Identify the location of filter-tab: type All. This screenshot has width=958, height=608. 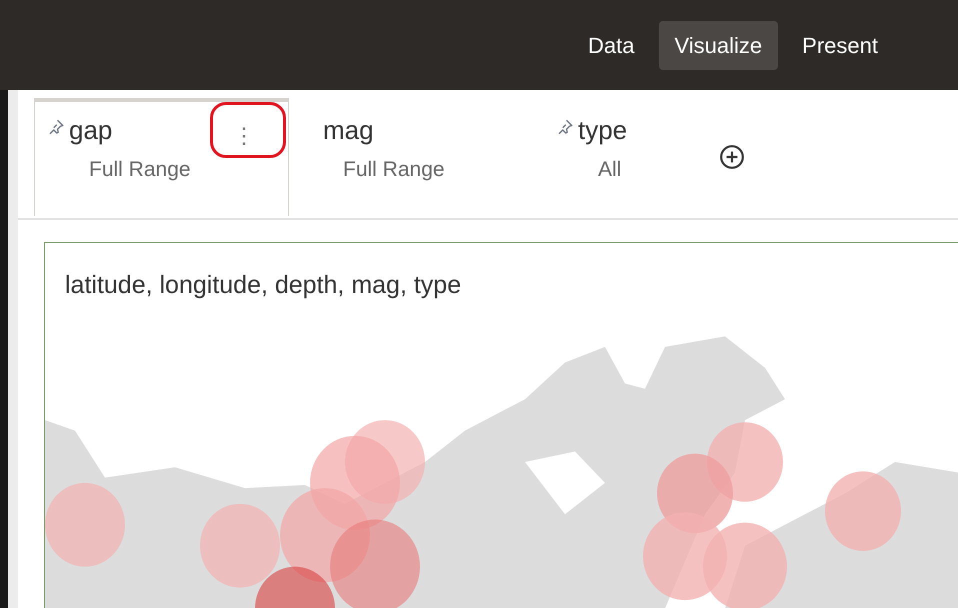
(631, 157).